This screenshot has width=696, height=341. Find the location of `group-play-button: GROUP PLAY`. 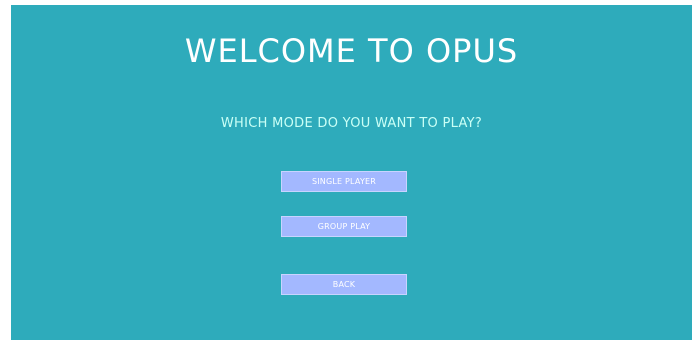

group-play-button: GROUP PLAY is located at coordinates (344, 226).